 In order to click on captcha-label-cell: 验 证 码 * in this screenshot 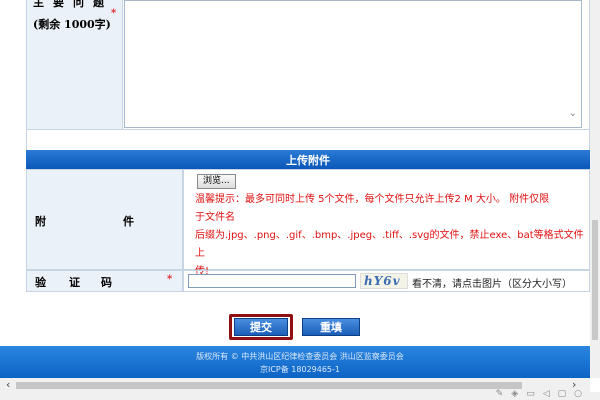, I will do `click(104, 281)`.